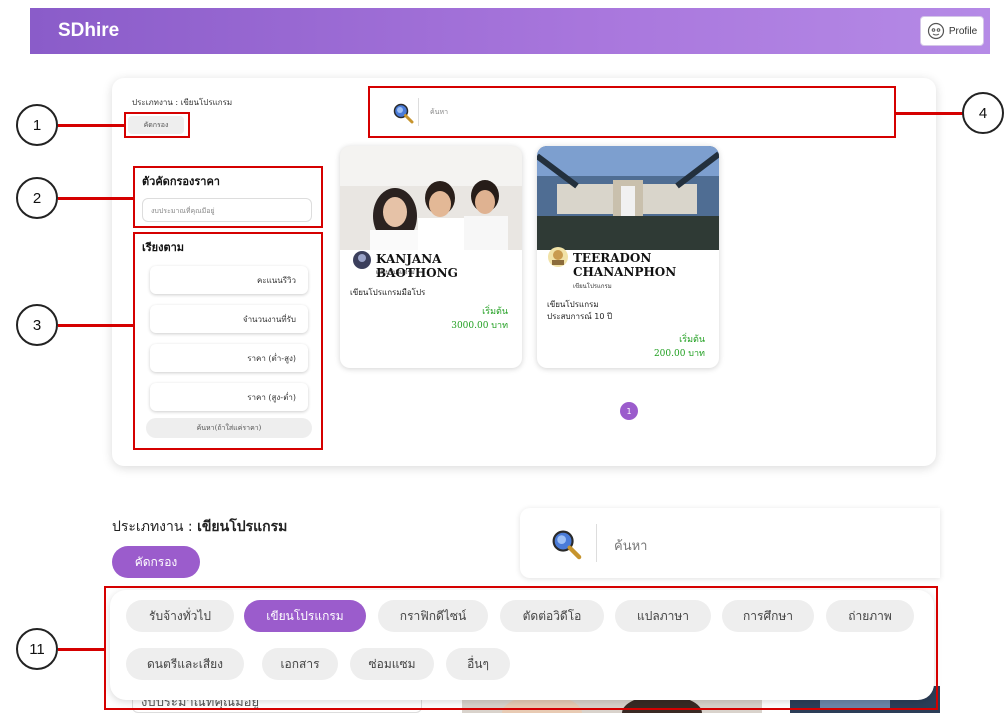  What do you see at coordinates (630, 545) in the screenshot?
I see `bottom-search-placeholder: ค้นหา` at bounding box center [630, 545].